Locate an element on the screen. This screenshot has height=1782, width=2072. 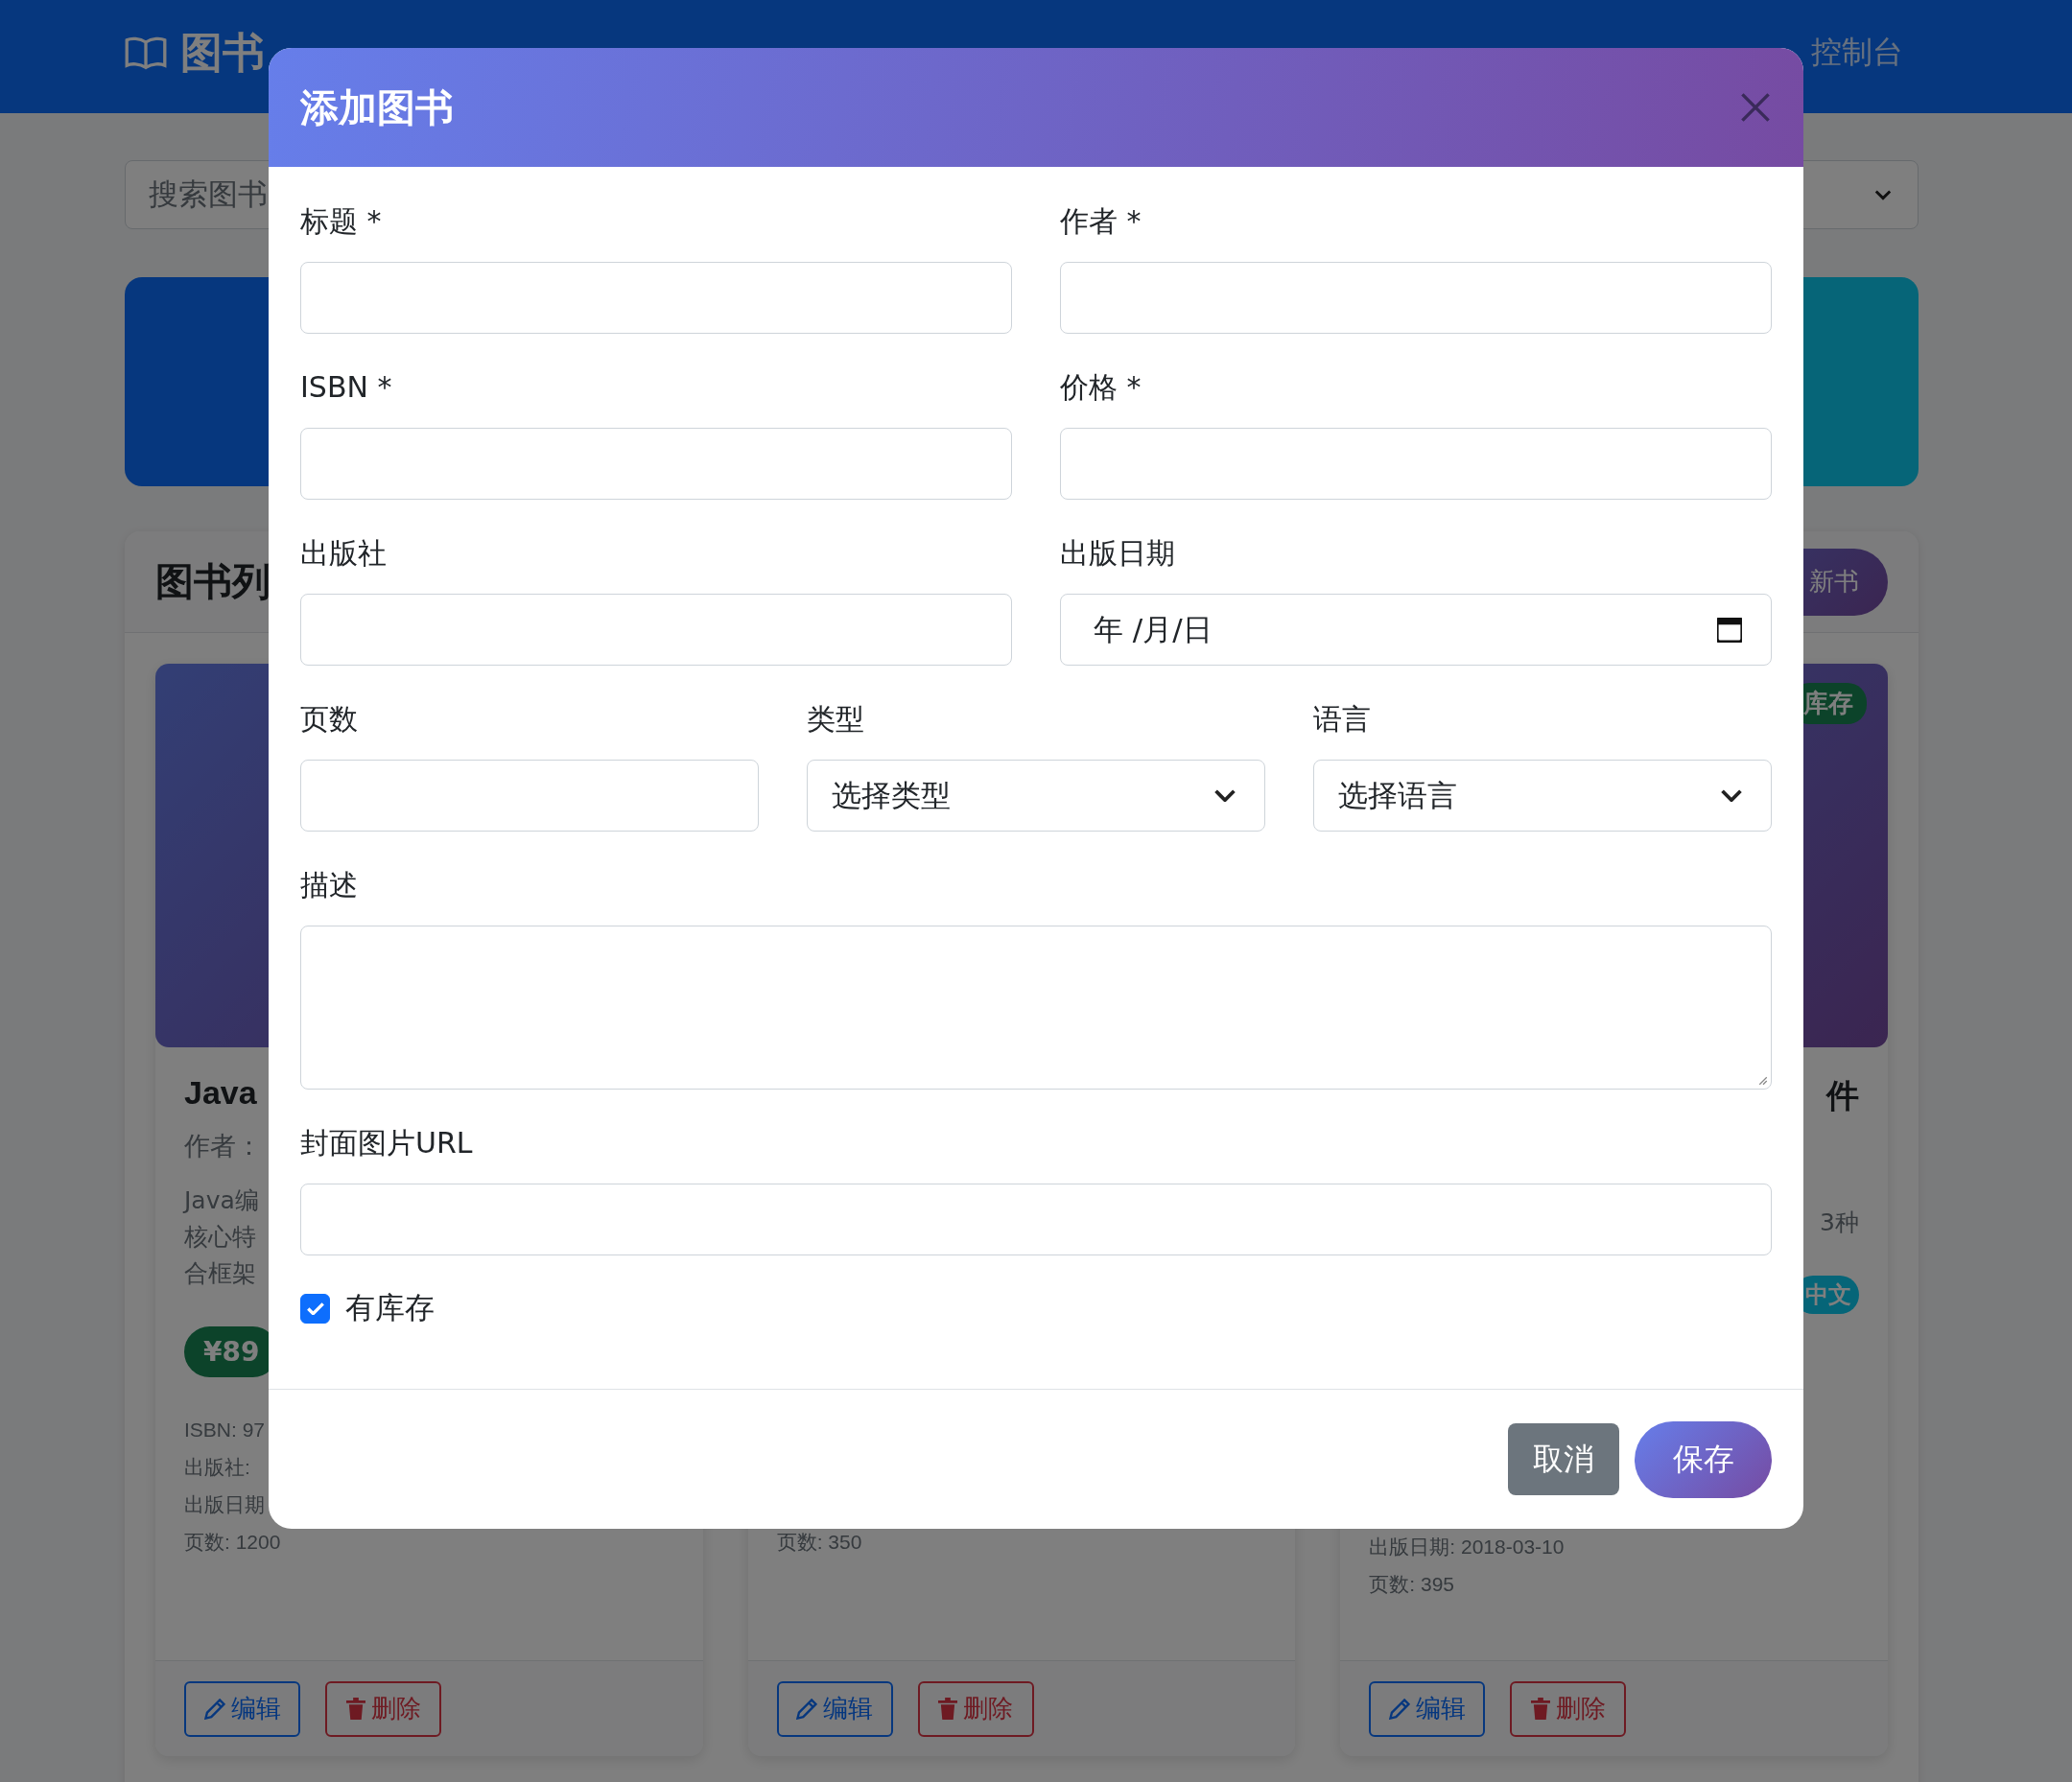
field-label: 封面图片URL is located at coordinates (386, 1143).